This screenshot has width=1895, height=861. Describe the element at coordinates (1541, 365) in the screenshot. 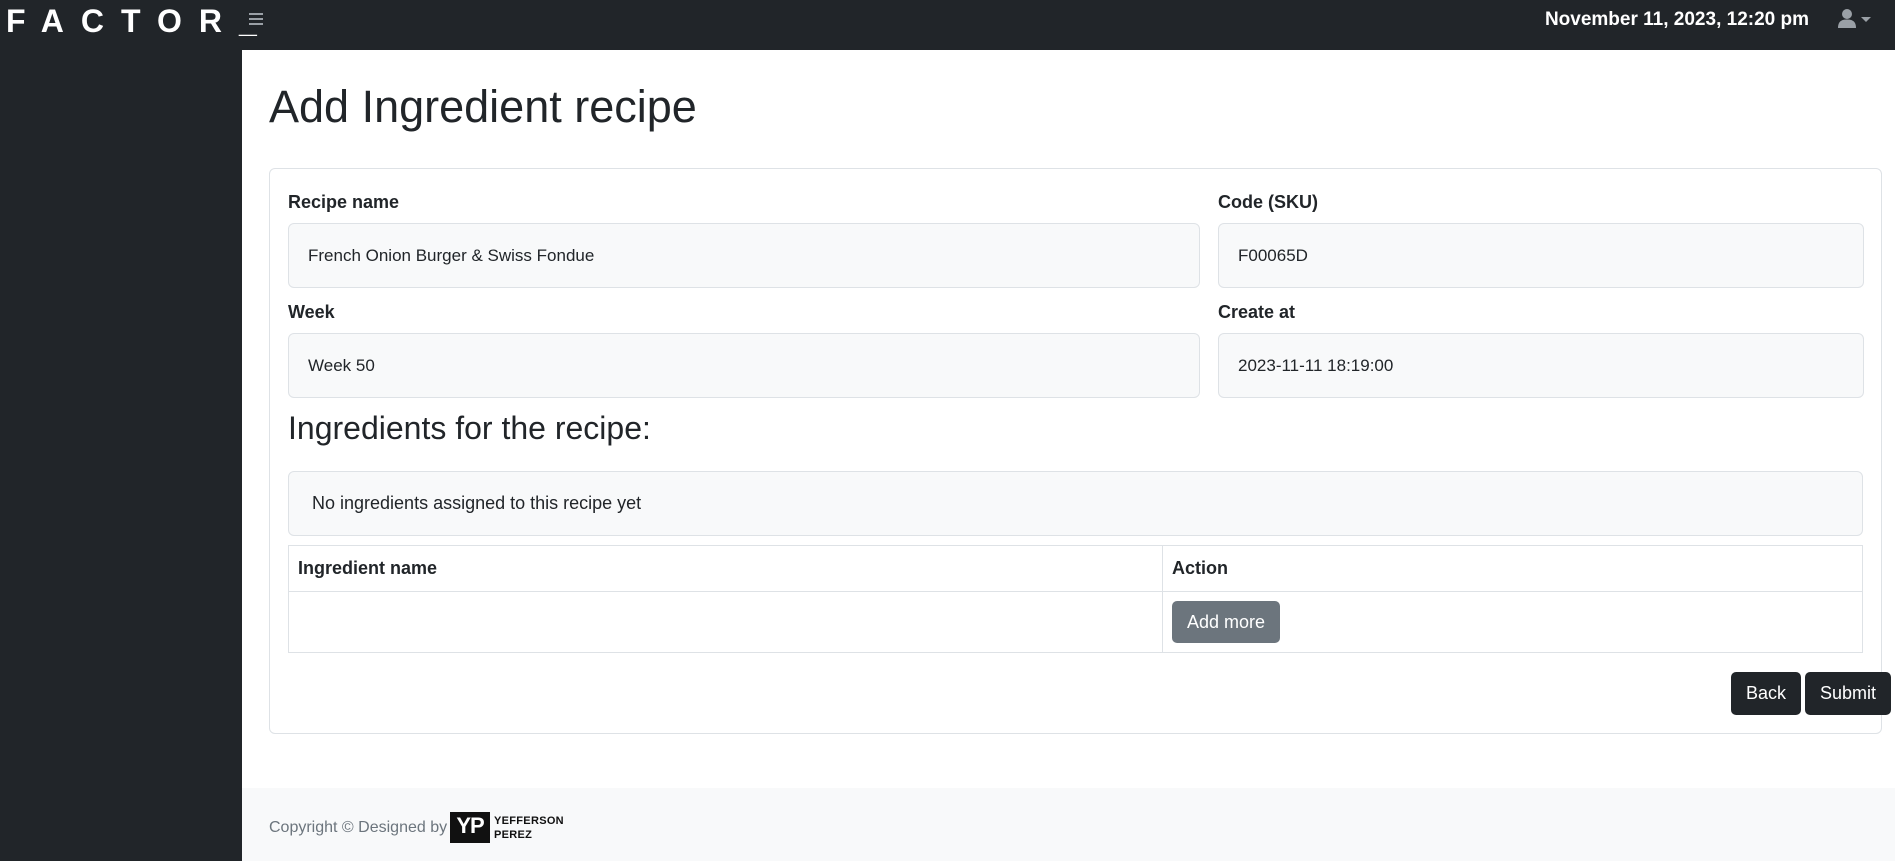

I see `create-at-field: 2023-11-11 18:19:00` at that location.